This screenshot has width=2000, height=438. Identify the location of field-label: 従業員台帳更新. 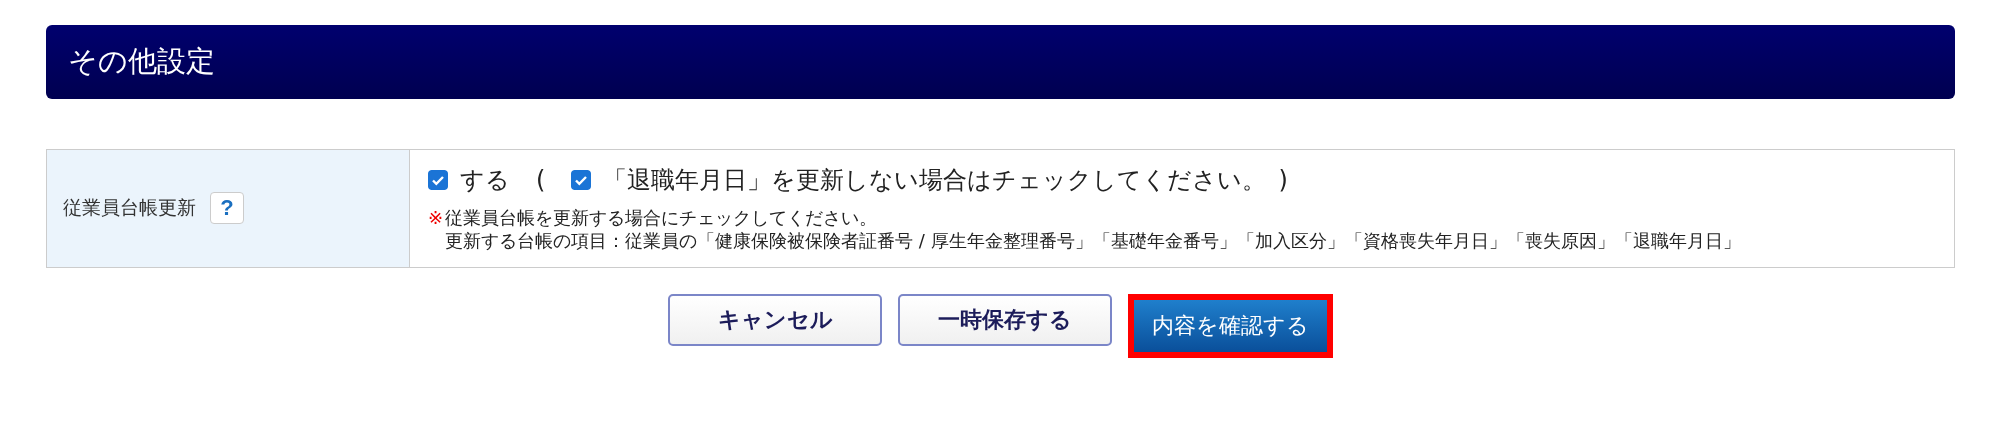
(129, 208).